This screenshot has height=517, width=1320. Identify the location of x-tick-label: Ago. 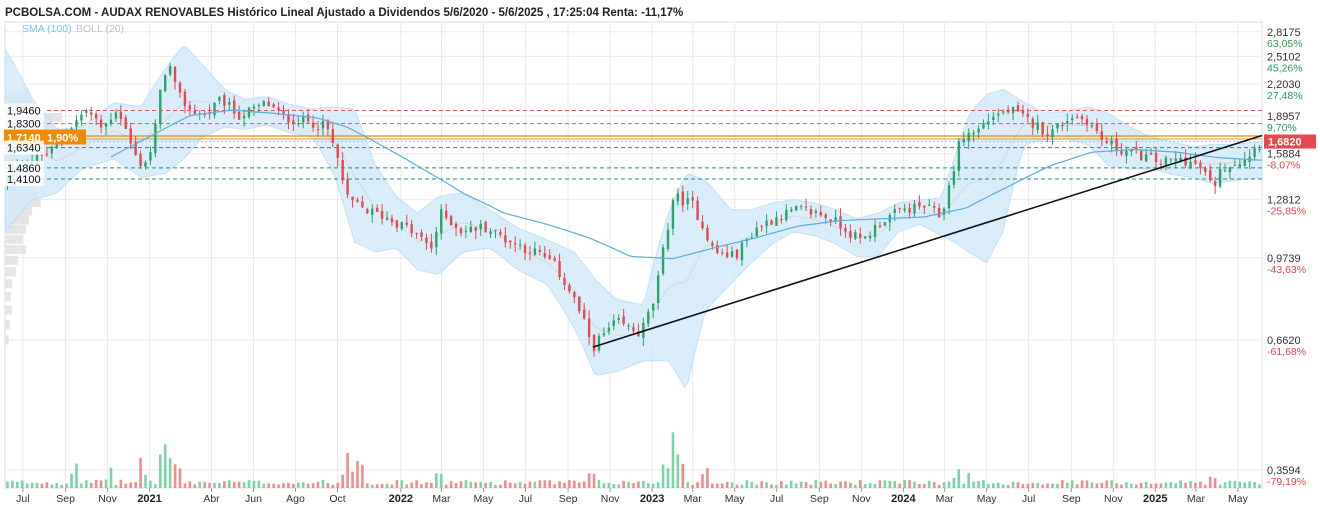
(295, 499).